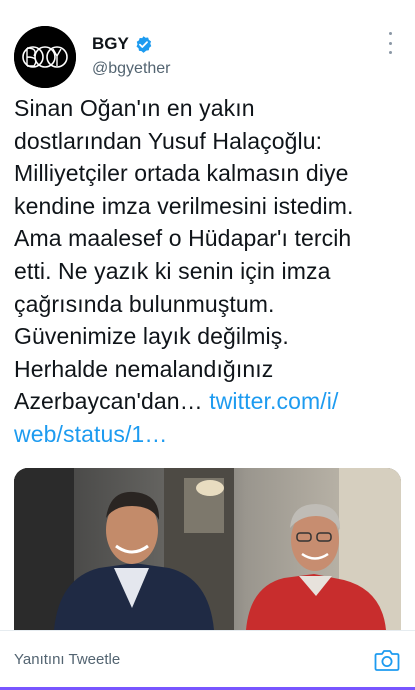  Describe the element at coordinates (67, 659) in the screenshot. I see `reply-input: Yanıtını Tweetle` at that location.